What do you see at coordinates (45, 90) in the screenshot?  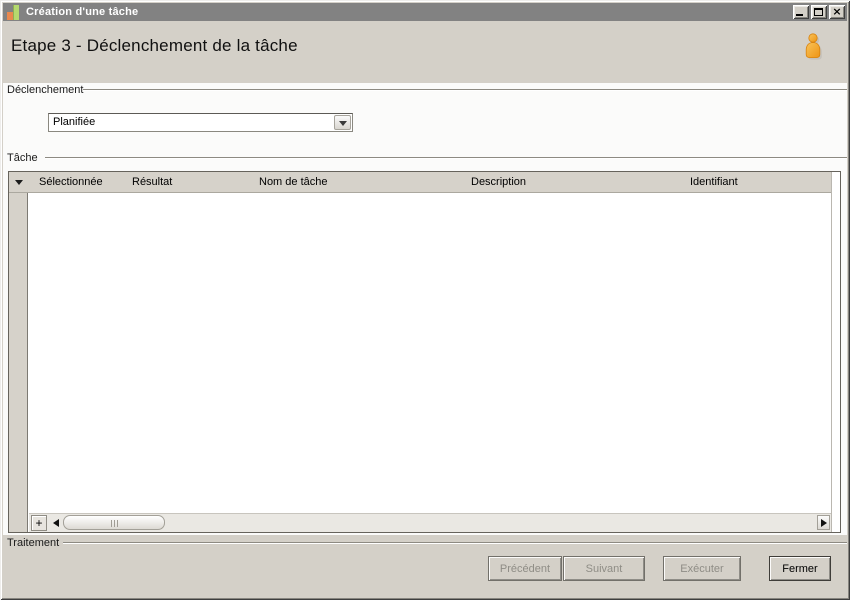 I see `trigger-group-label: Déclenchement` at bounding box center [45, 90].